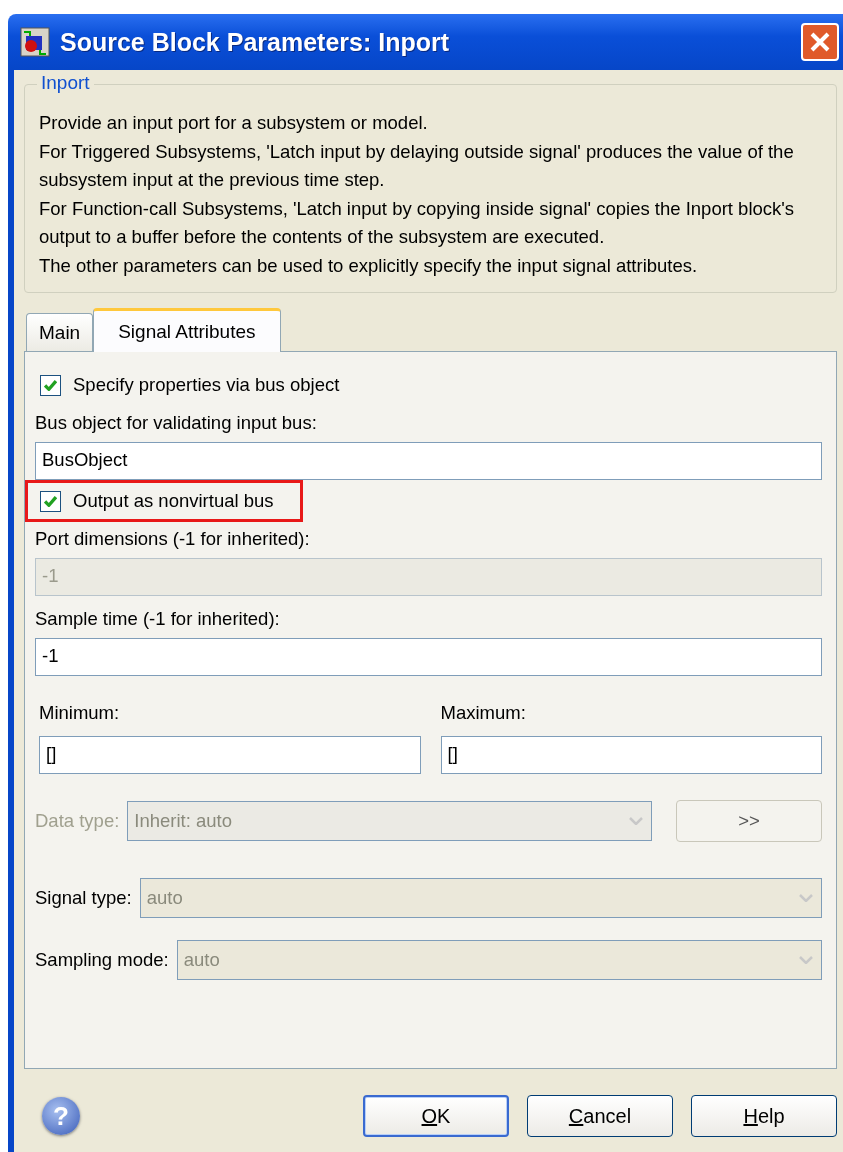  Describe the element at coordinates (234, 123) in the screenshot. I see `description-text: Provide an input port for a subsystem or model.` at that location.